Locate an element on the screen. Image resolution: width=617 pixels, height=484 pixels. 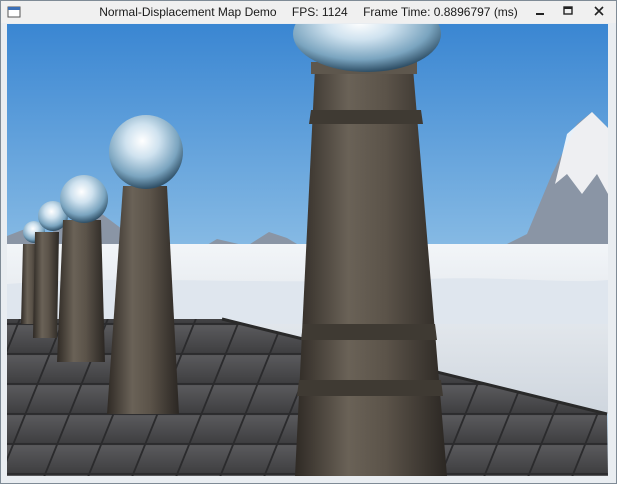
window-border-left is located at coordinates (4, 253).